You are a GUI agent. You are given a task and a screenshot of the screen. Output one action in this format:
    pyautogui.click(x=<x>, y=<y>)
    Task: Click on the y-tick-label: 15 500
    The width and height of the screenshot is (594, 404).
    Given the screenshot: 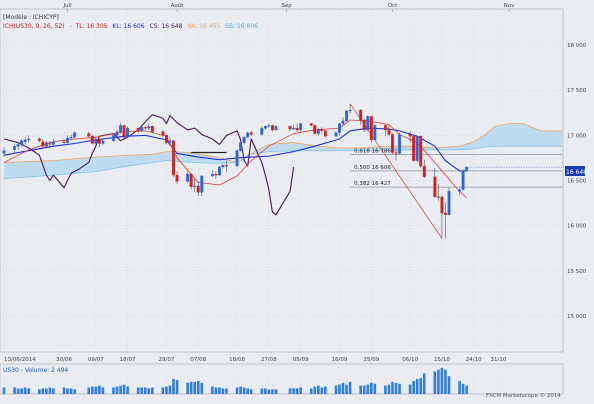 What is the action you would take?
    pyautogui.click(x=577, y=272)
    